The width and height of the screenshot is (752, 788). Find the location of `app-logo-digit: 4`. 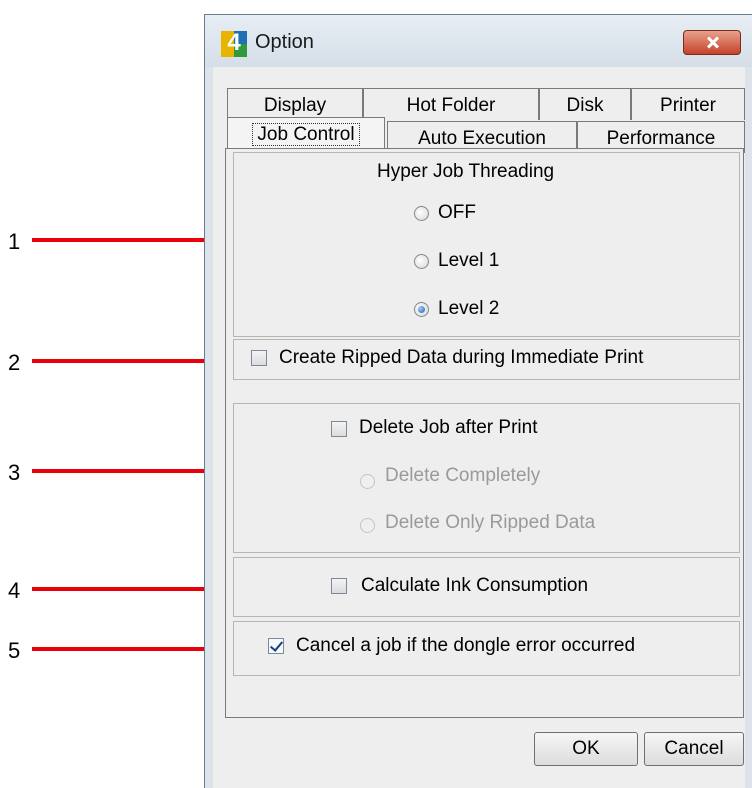

app-logo-digit: 4 is located at coordinates (234, 42).